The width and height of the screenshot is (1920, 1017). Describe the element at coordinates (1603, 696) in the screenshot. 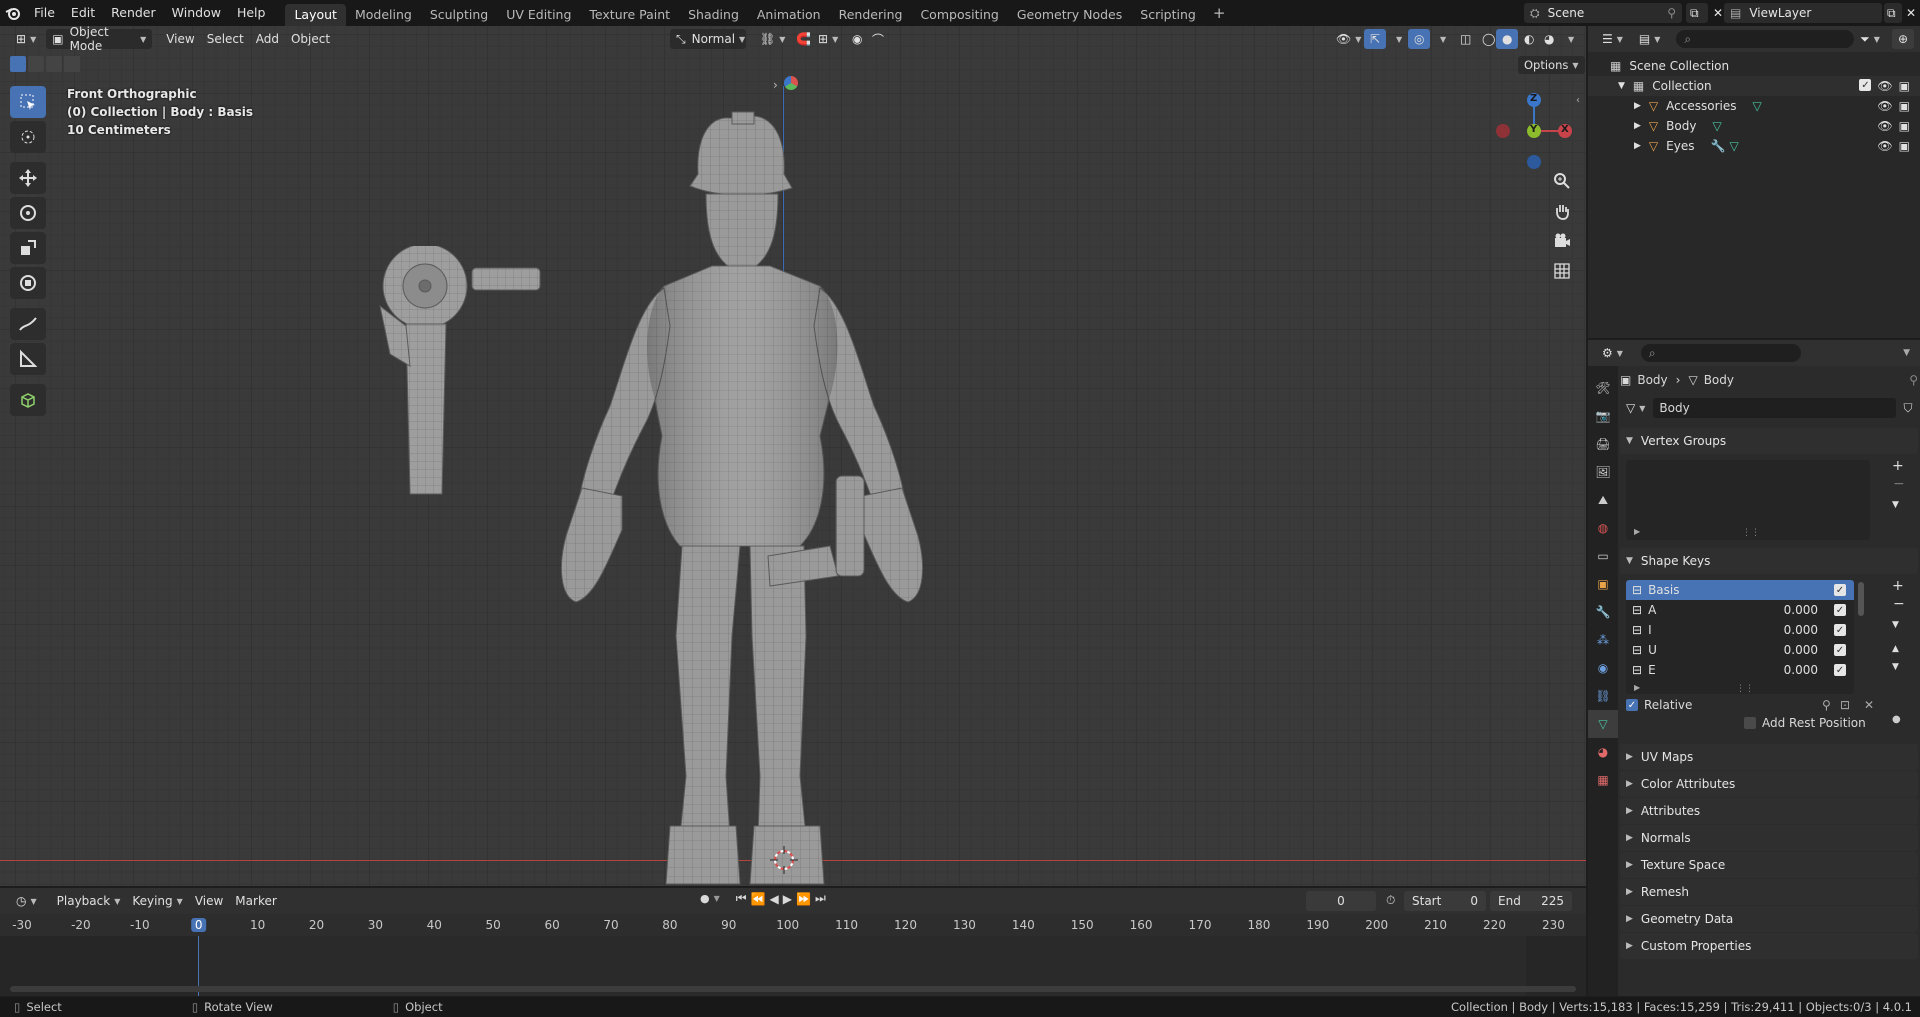

I see `constraints-tab-icon: ⛓` at that location.